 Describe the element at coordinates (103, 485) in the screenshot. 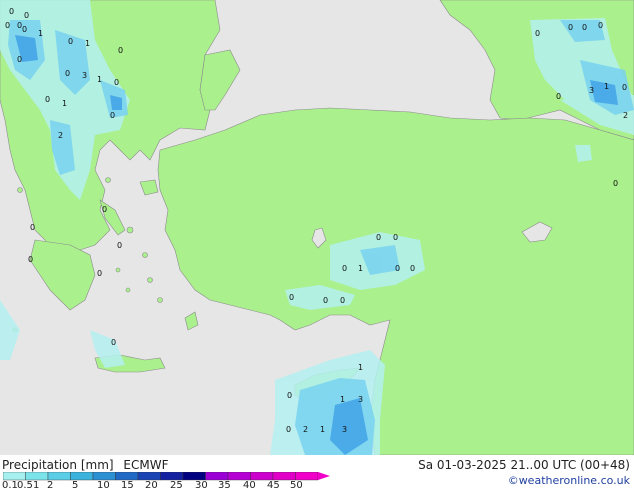

I see `legend-tick-label: 10` at that location.